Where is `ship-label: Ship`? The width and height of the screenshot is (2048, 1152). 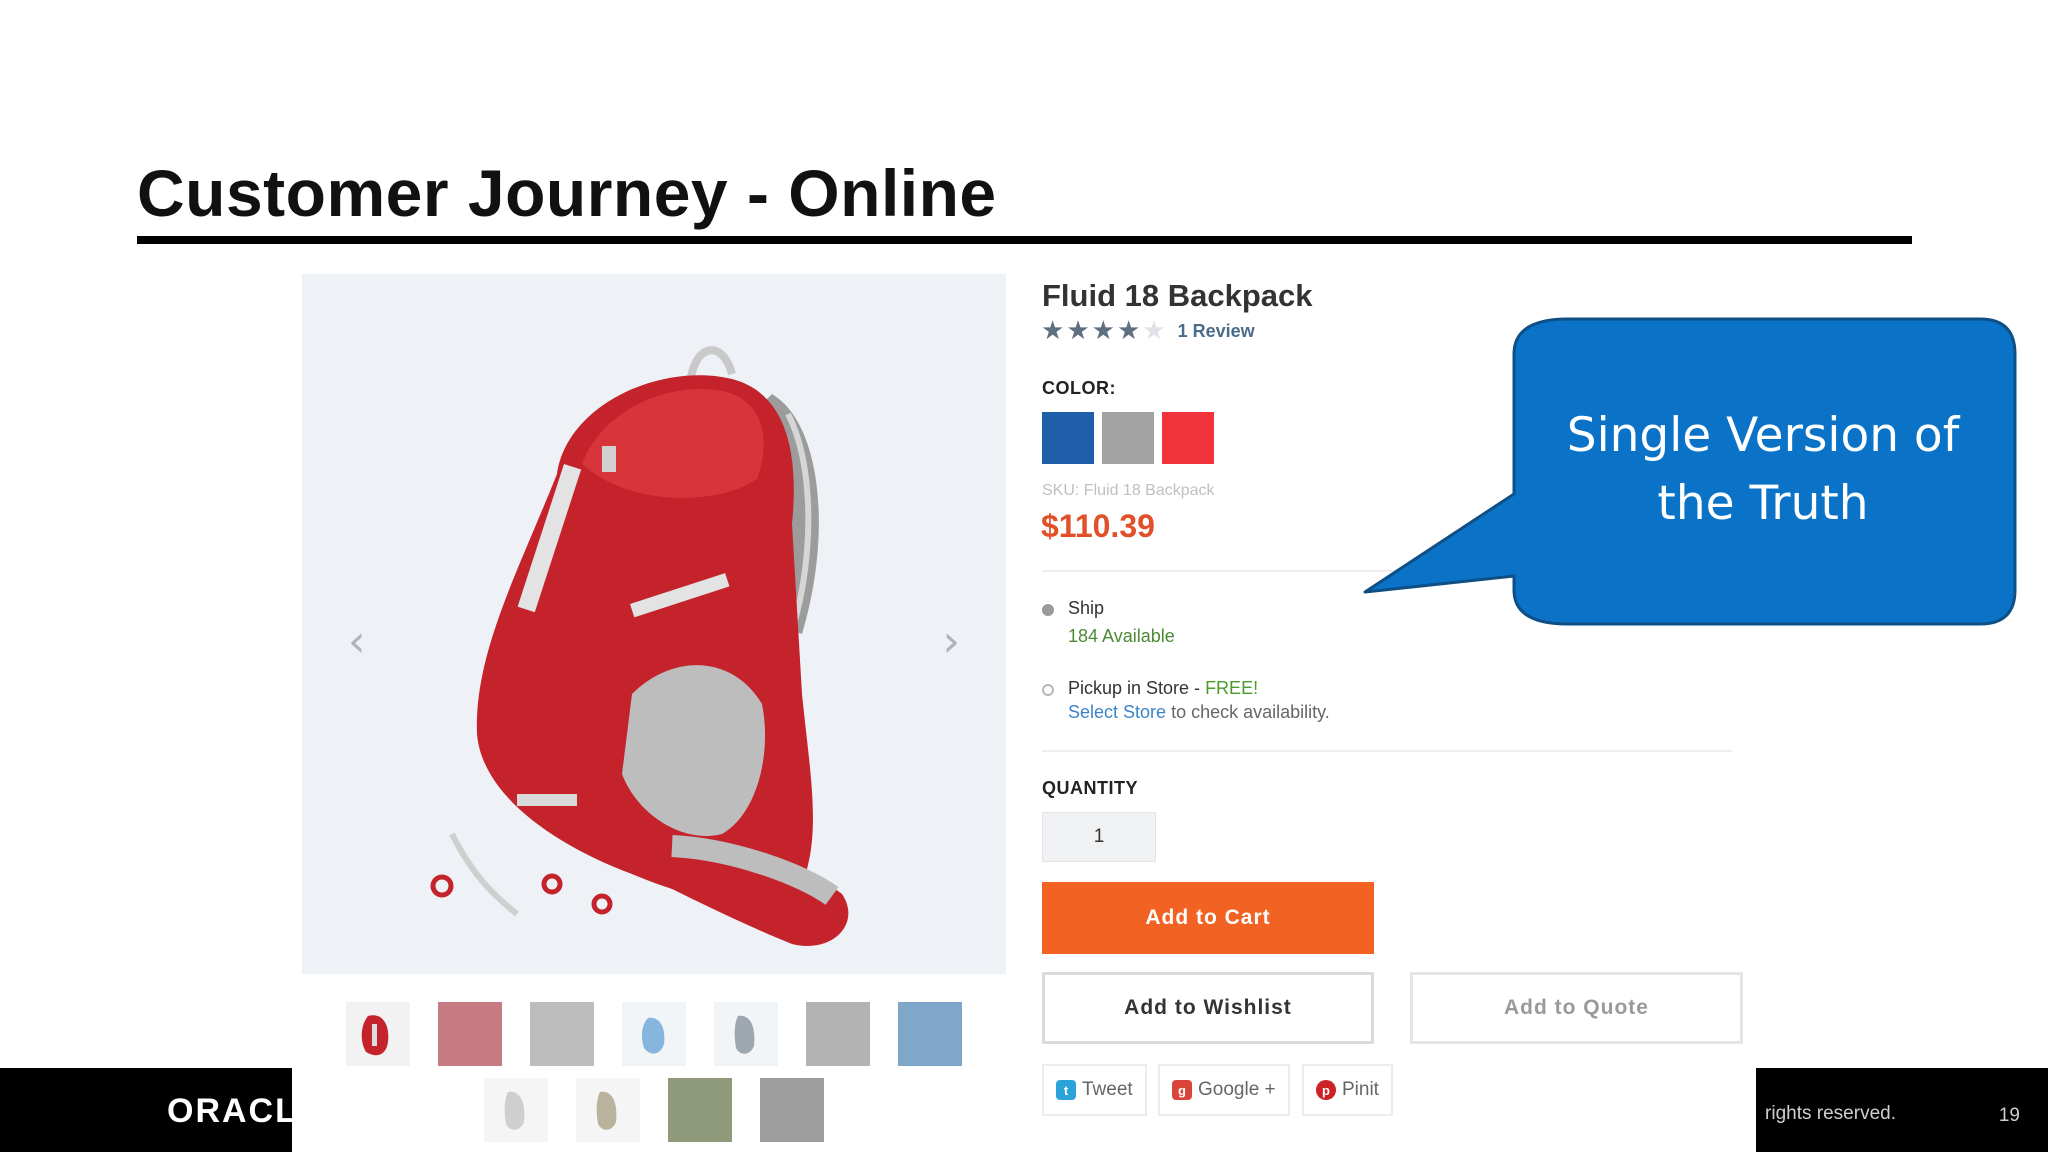
ship-label: Ship is located at coordinates (1086, 608).